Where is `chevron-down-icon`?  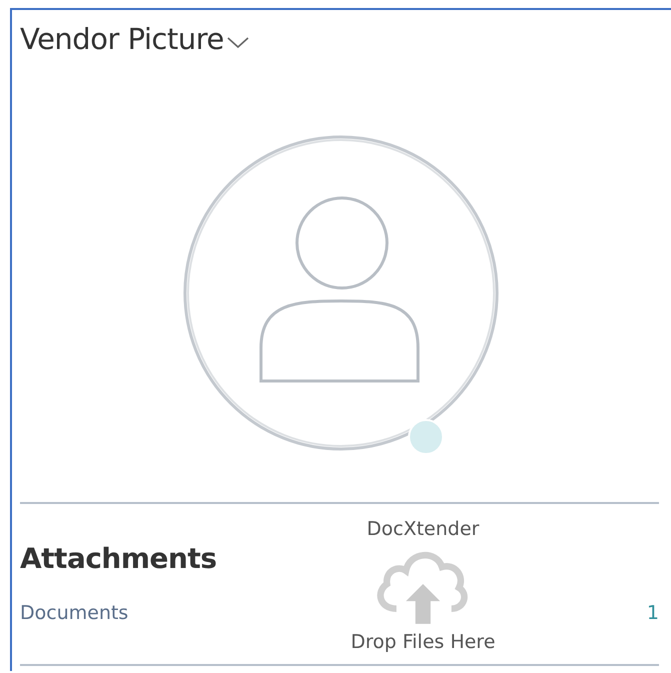
chevron-down-icon is located at coordinates (237, 42).